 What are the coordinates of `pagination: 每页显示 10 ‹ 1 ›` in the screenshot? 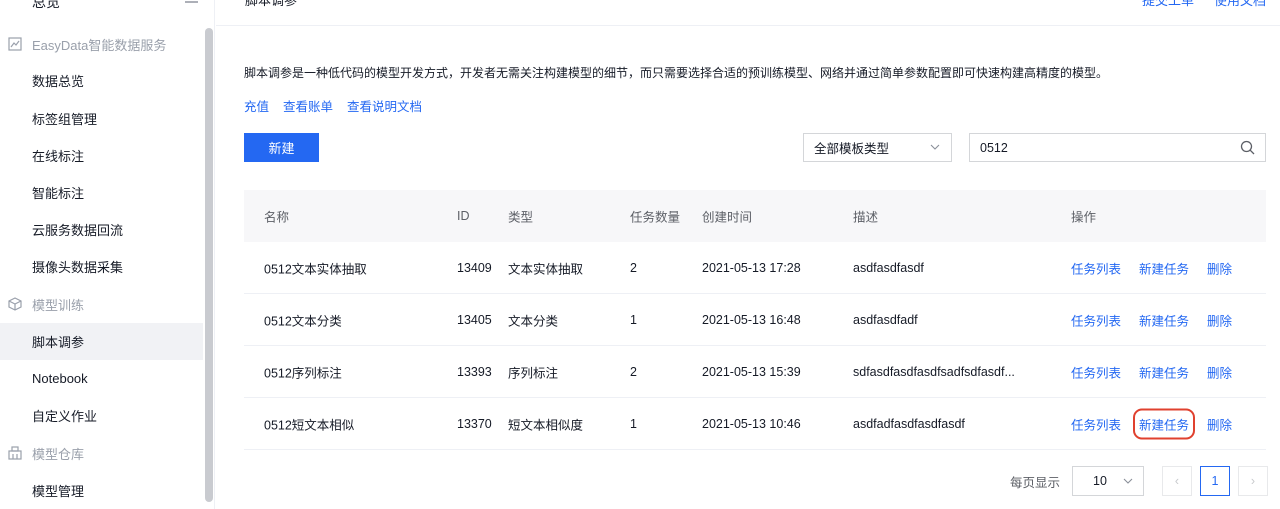 It's located at (1139, 481).